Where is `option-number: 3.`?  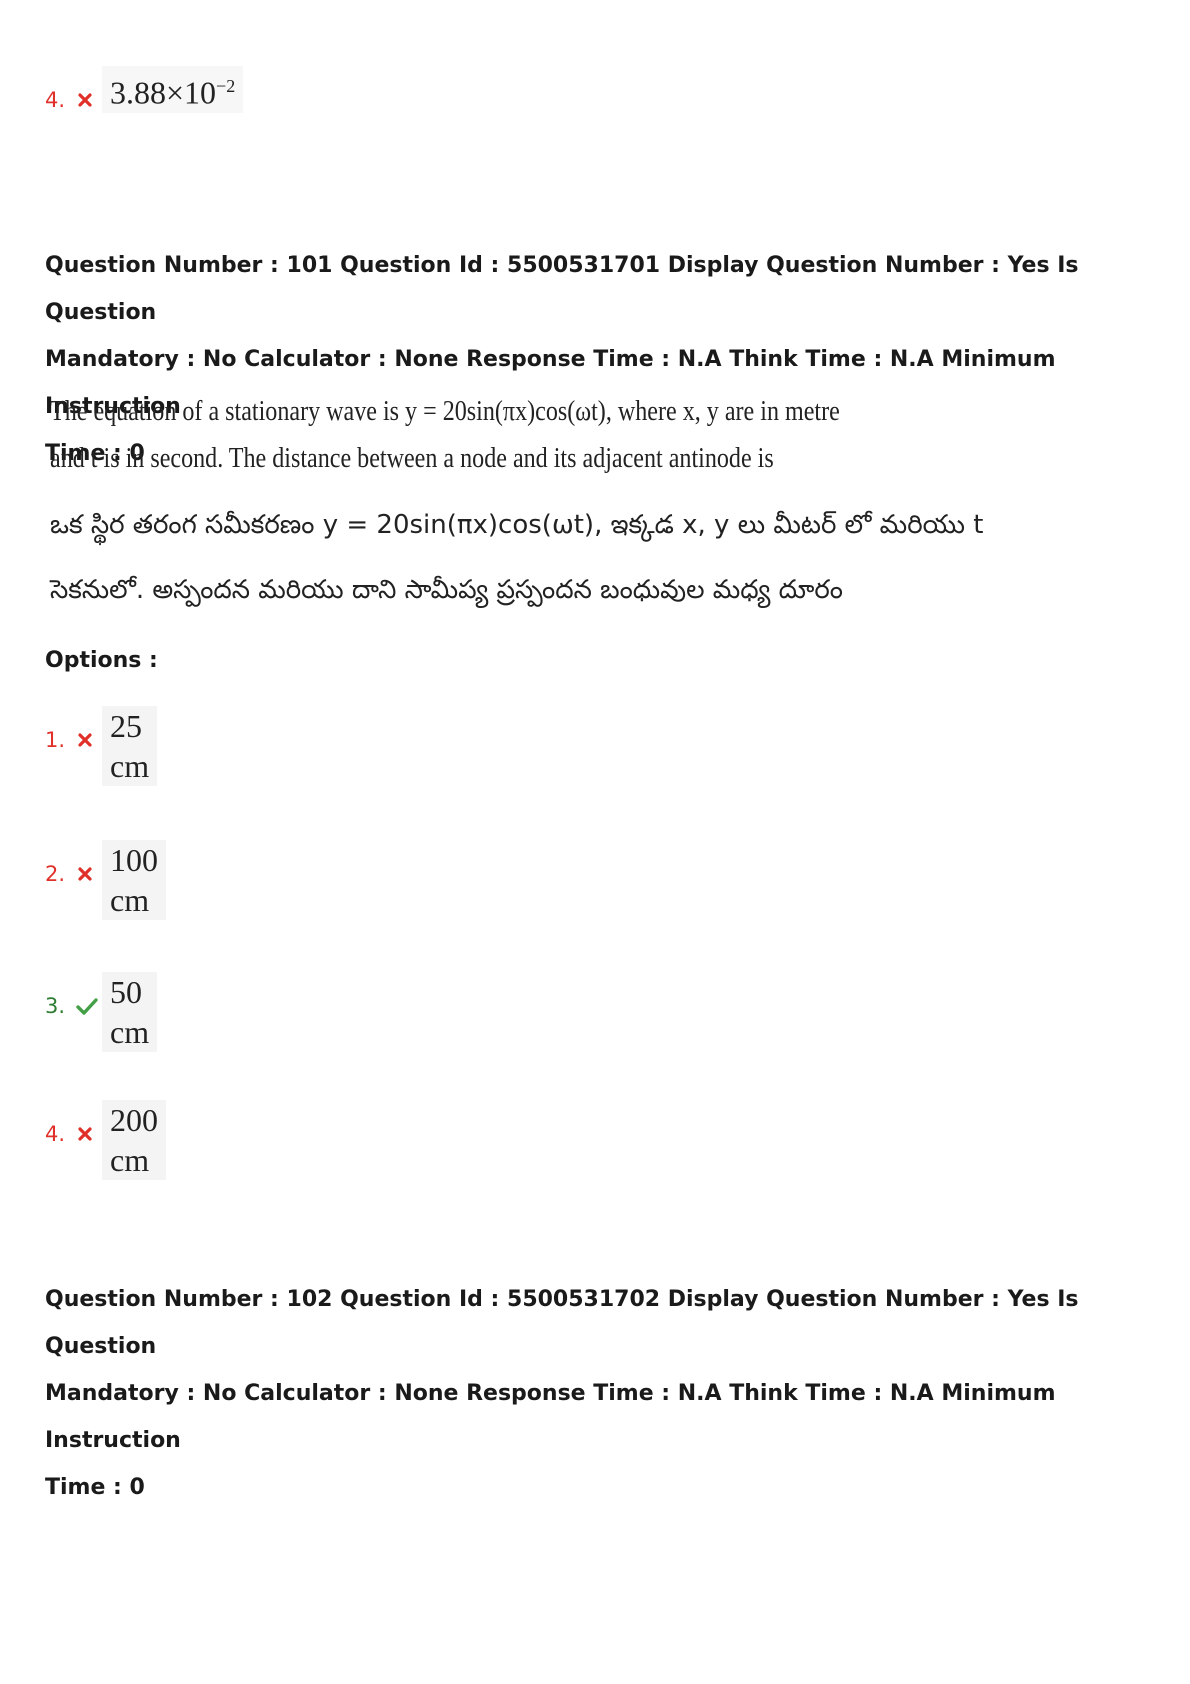
option-number: 3. is located at coordinates (55, 1006).